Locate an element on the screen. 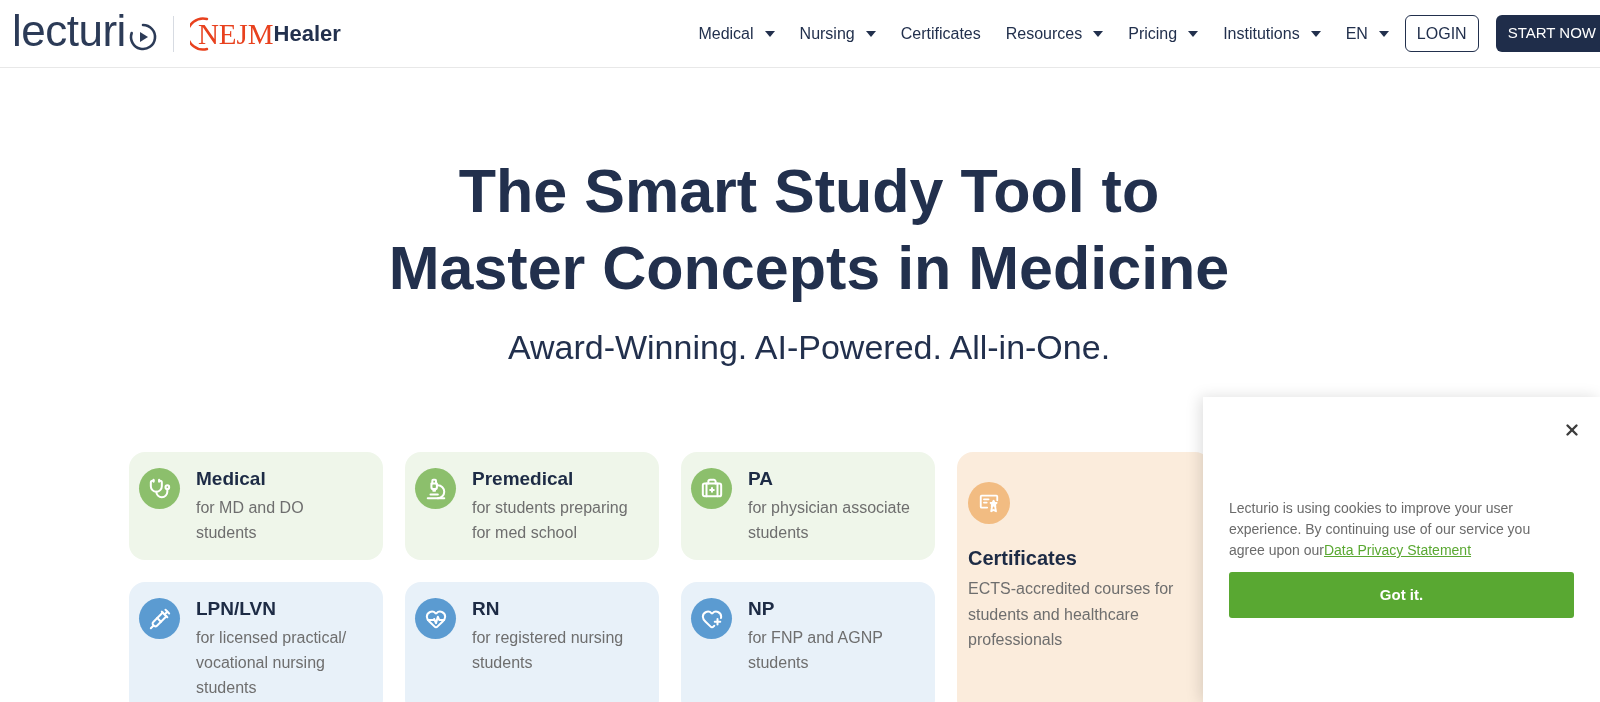  card-title: RN is located at coordinates (486, 609).